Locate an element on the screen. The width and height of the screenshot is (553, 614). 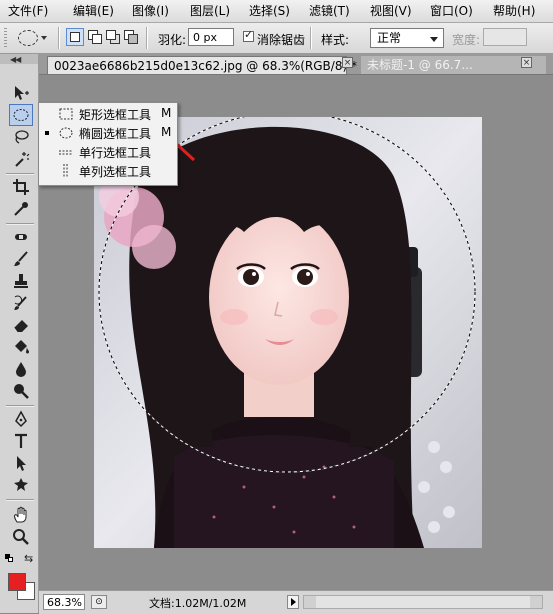
scroll-right-button is located at coordinates (536, 602).